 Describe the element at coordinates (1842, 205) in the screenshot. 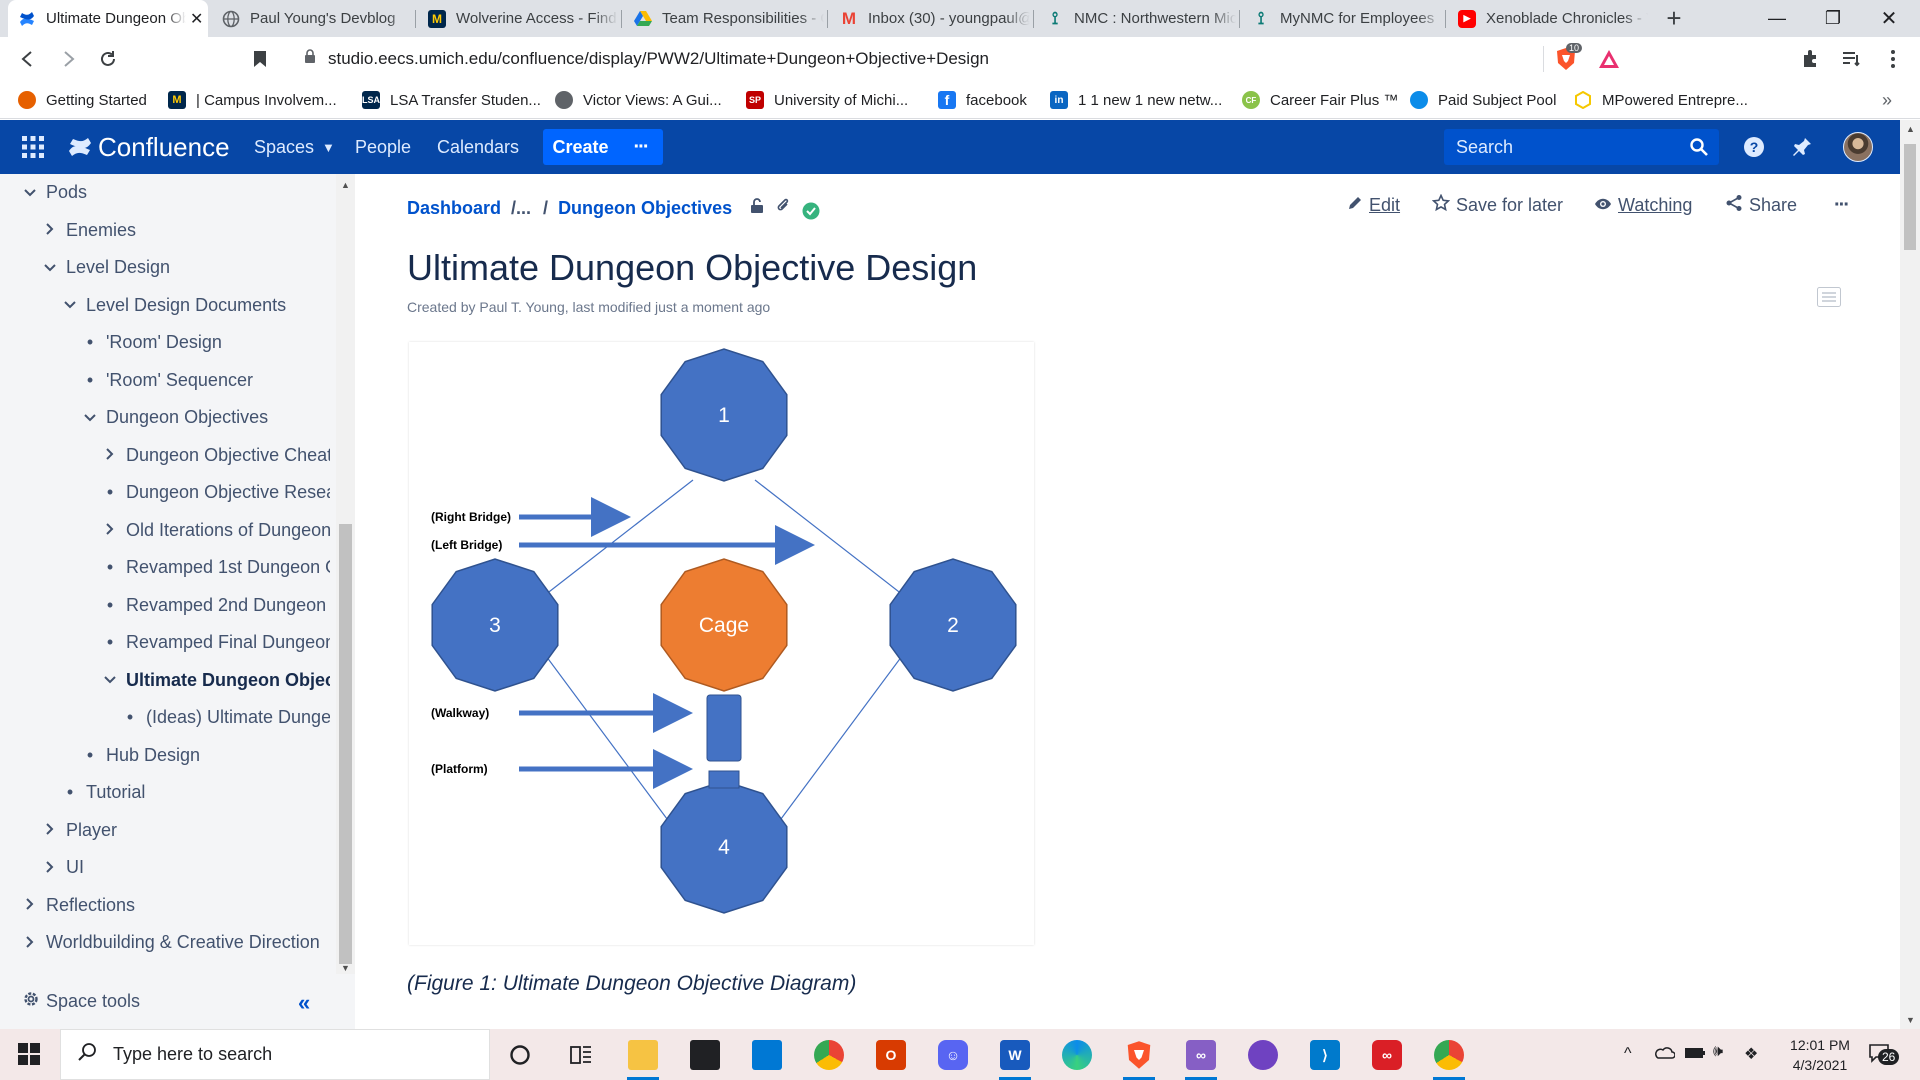

I see `more-actions-button: ···` at that location.